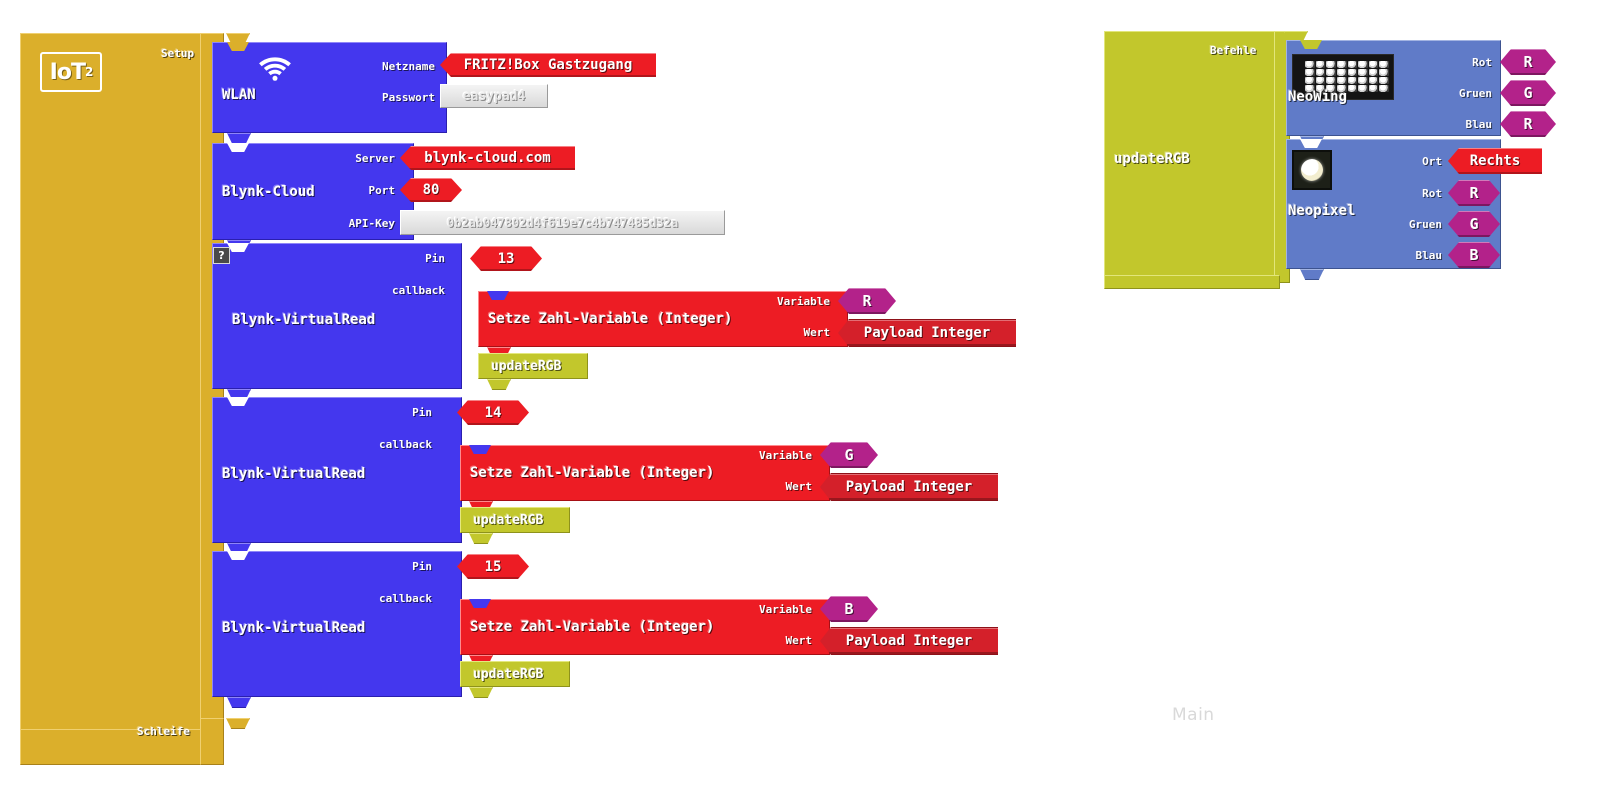 Image resolution: width=1600 pixels, height=796 pixels. What do you see at coordinates (909, 641) in the screenshot?
I see `set-variable-3-wert-value: Payload Integer` at bounding box center [909, 641].